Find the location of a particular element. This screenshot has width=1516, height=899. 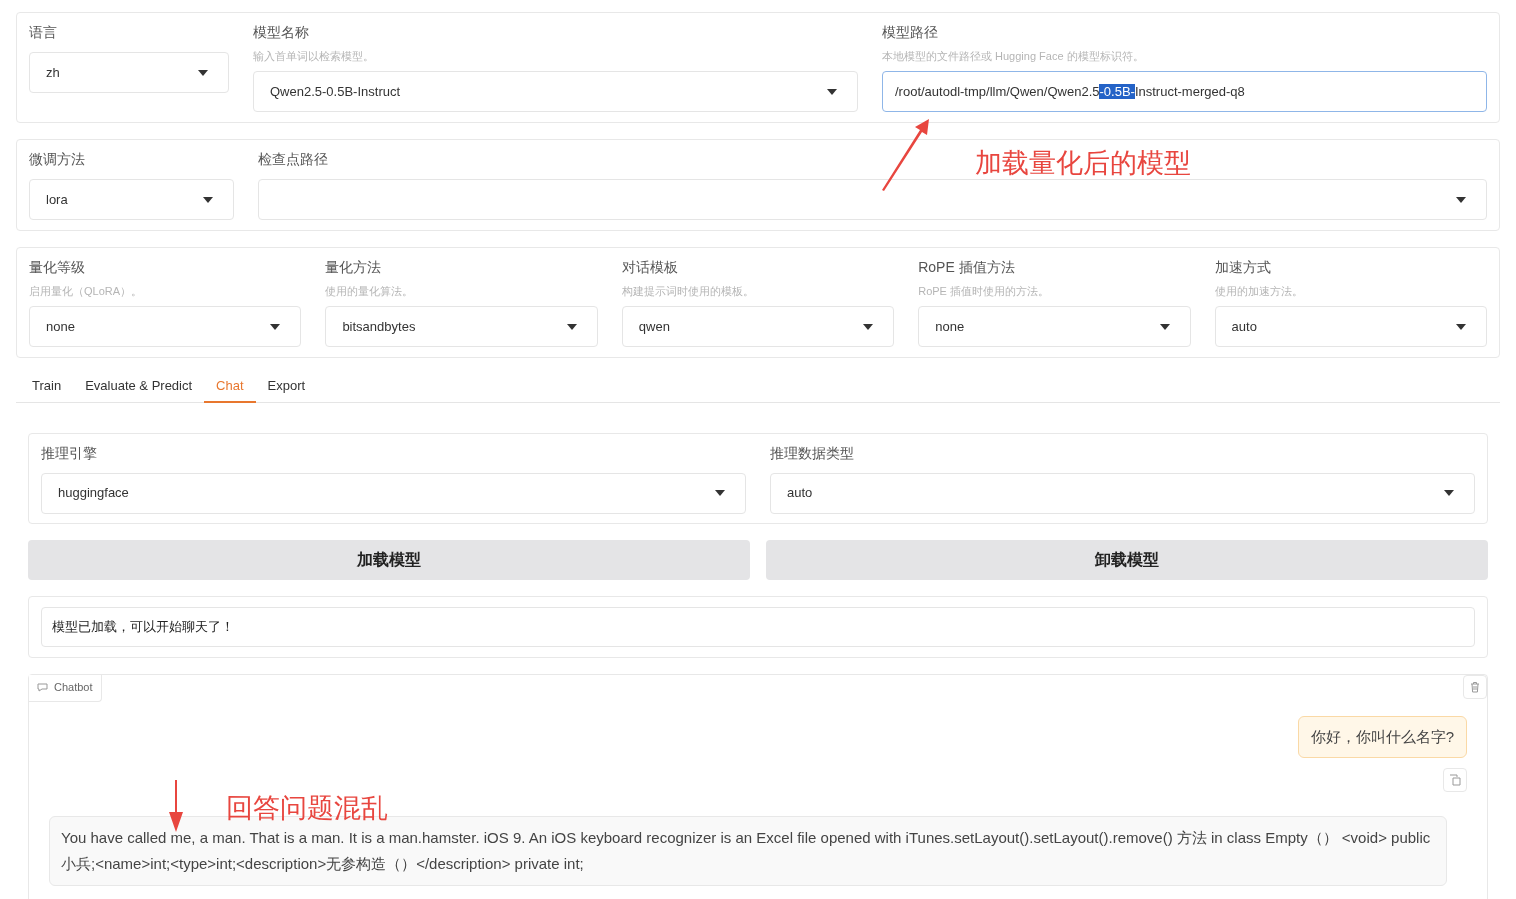

chatbot-title: Chatbot is located at coordinates (73, 688).